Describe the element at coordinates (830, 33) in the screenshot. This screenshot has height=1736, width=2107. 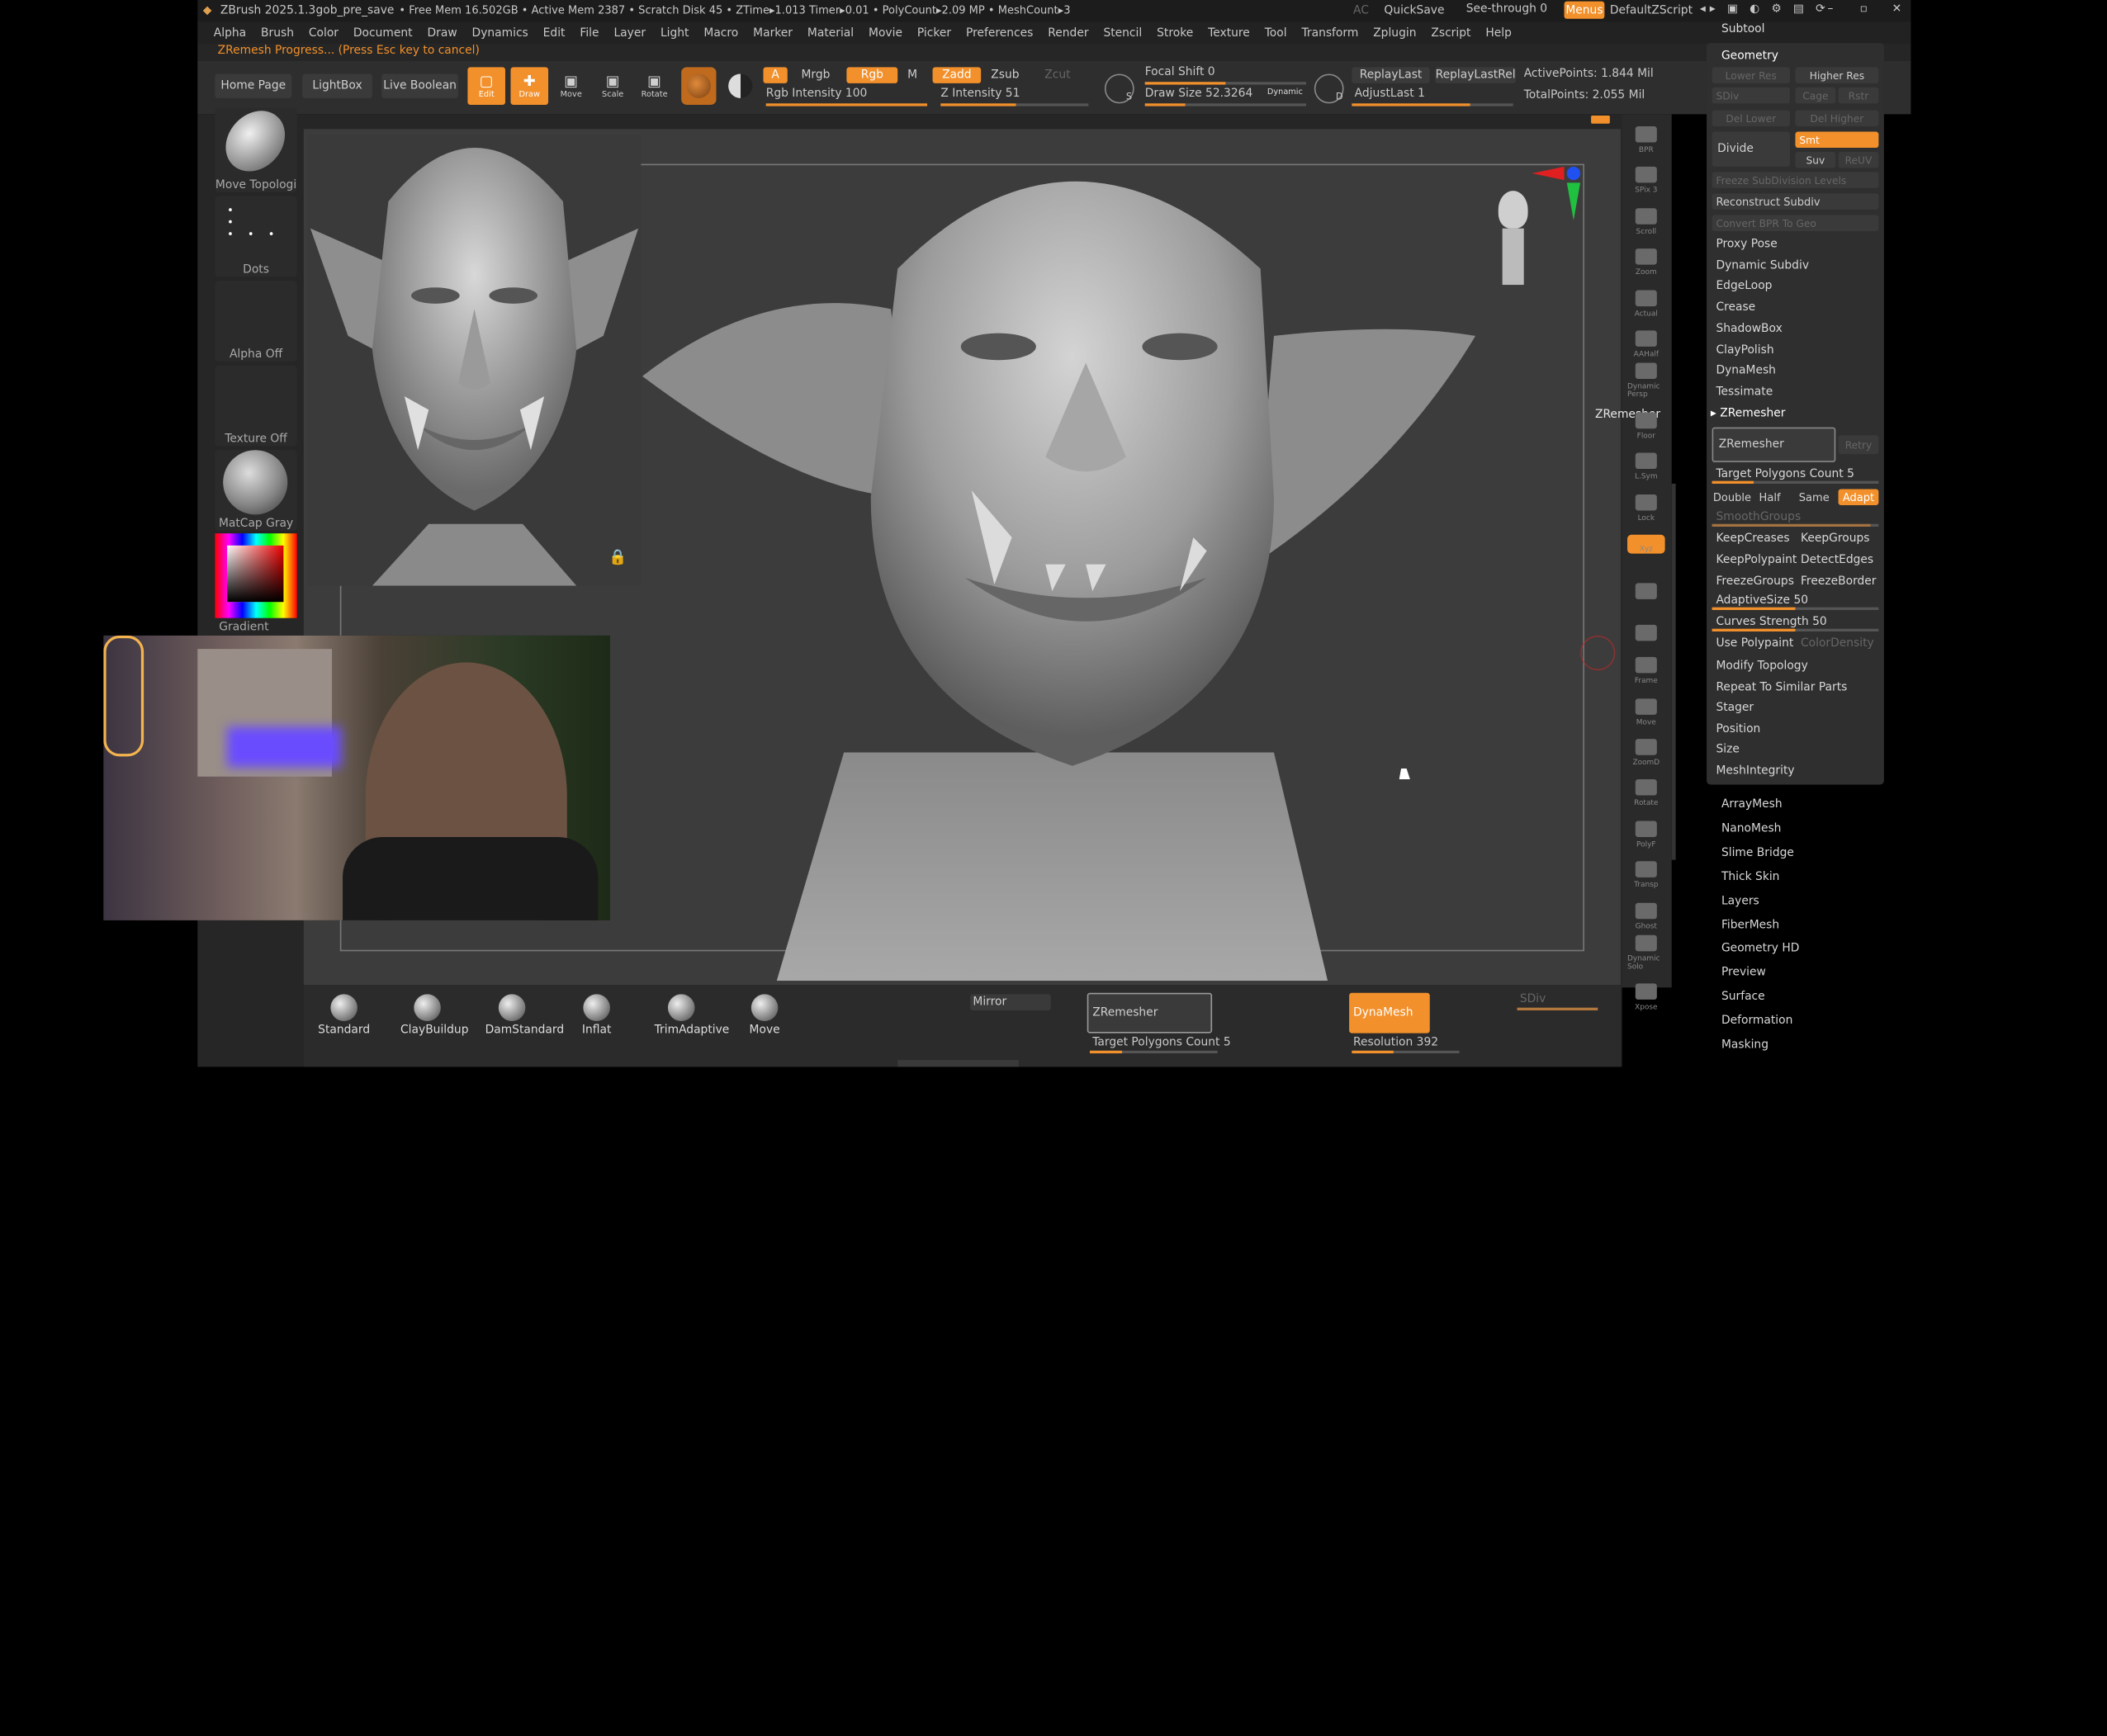
I see `menu-material: Material` at that location.